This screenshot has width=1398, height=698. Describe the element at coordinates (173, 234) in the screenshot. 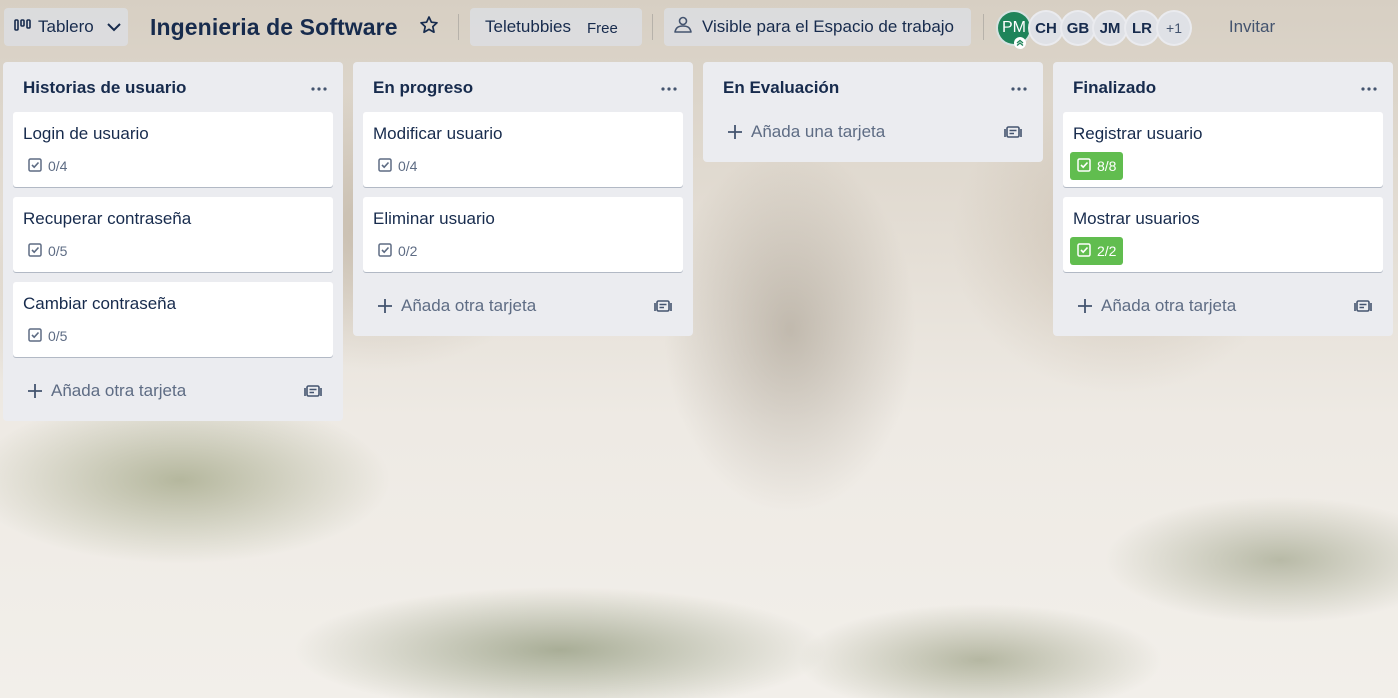

I see `card: Recuperar contraseña 0/5` at that location.